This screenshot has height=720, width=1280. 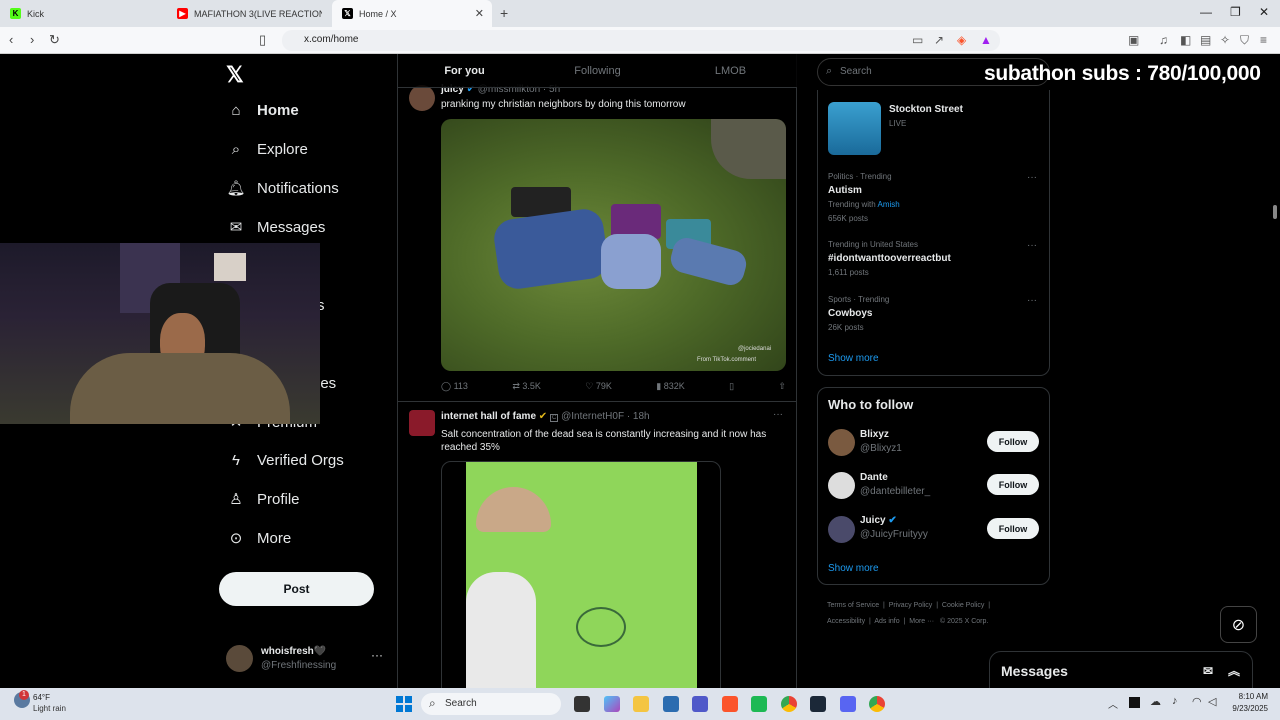 I want to click on share-icon: ↗, so click(x=939, y=40).